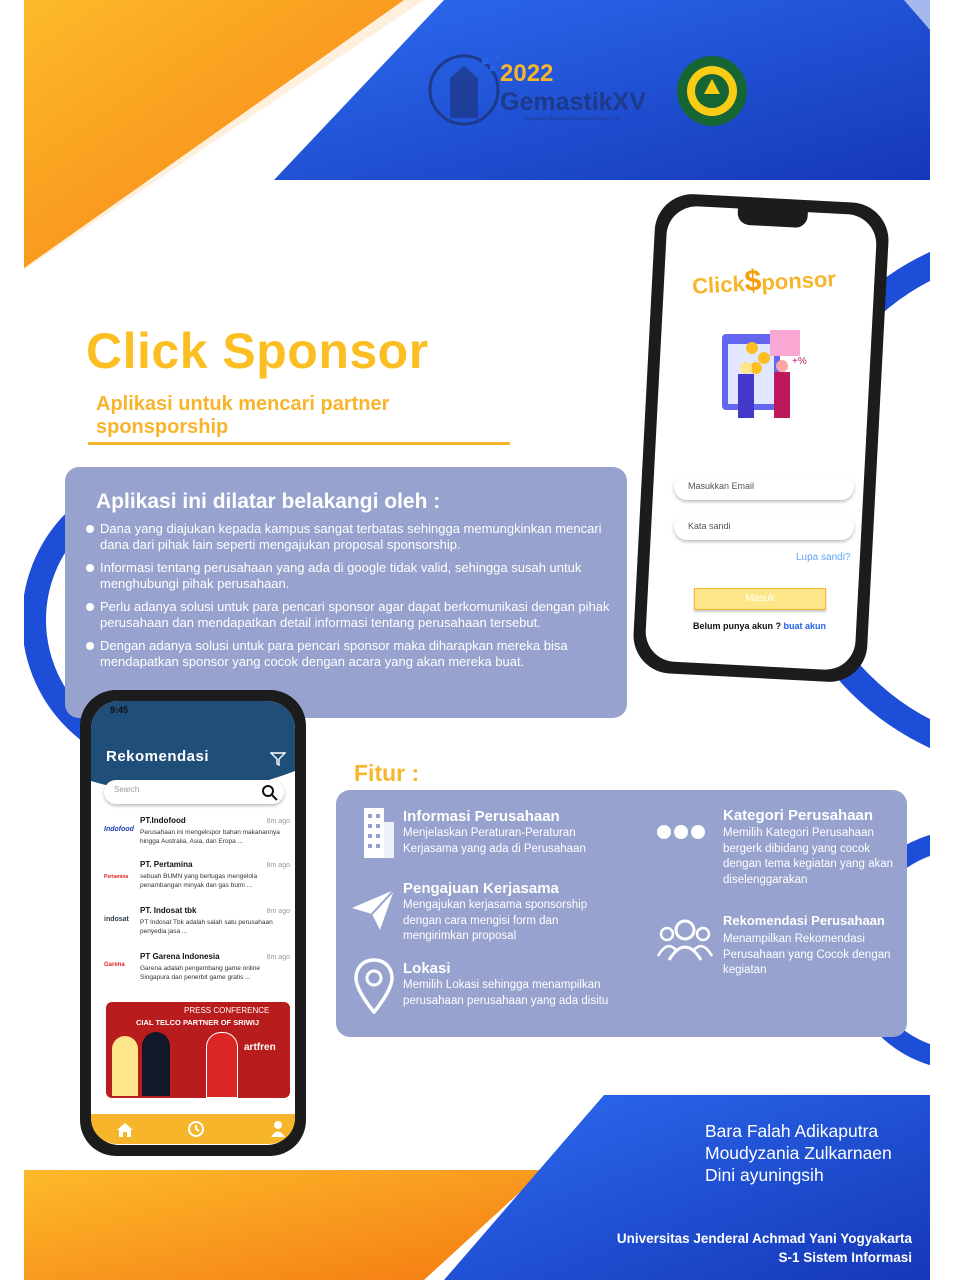 Image resolution: width=960 pixels, height=1280 pixels. Describe the element at coordinates (823, 557) in the screenshot. I see `forgot-password-link: Lupa sandi?` at that location.